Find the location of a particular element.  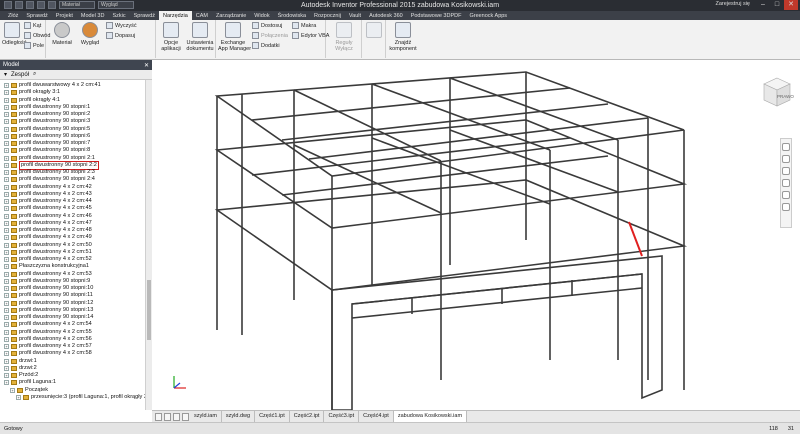

tree-item: + profil dwustronny 4 x 2 cm:46 is located at coordinates (48, 216).